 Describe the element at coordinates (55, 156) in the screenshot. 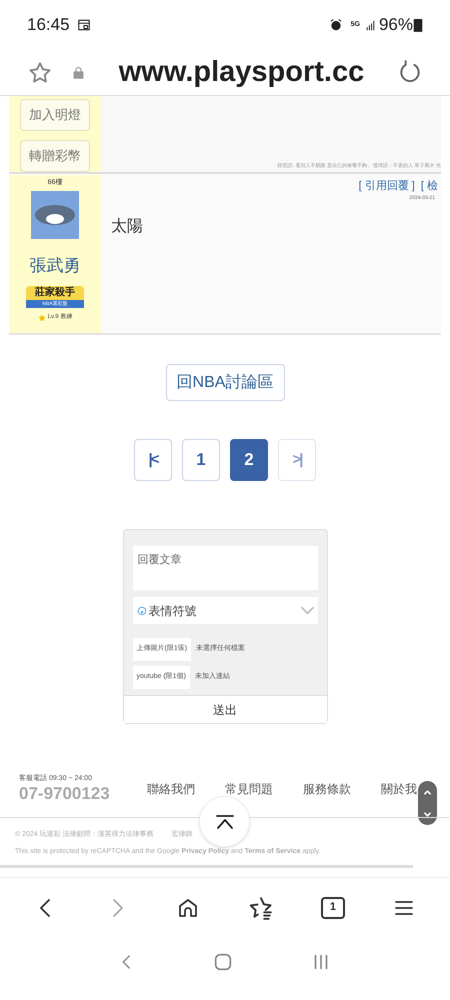

I see `action-button: 轉贈彩幣` at that location.